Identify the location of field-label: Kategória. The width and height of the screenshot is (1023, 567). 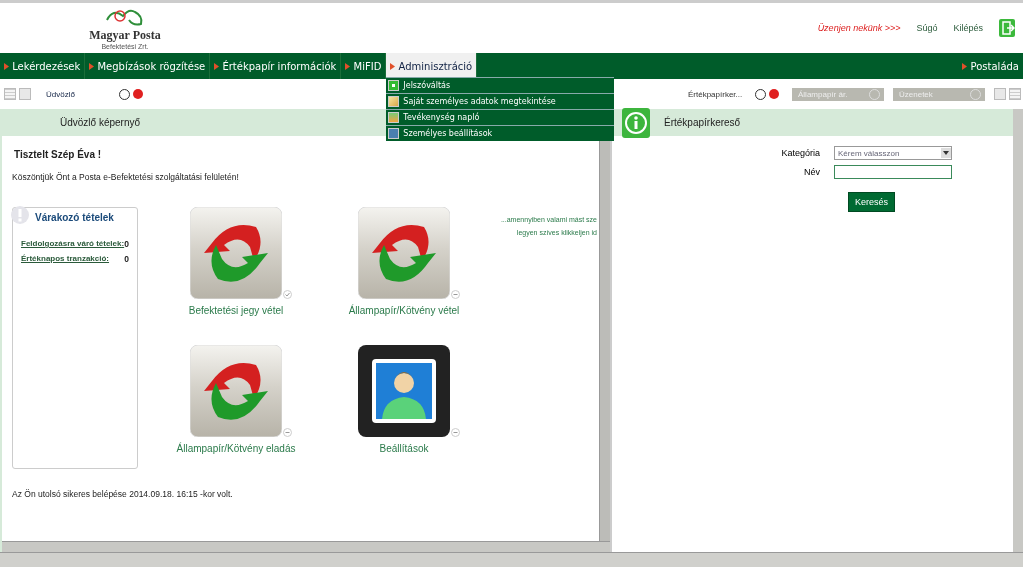
(800, 153).